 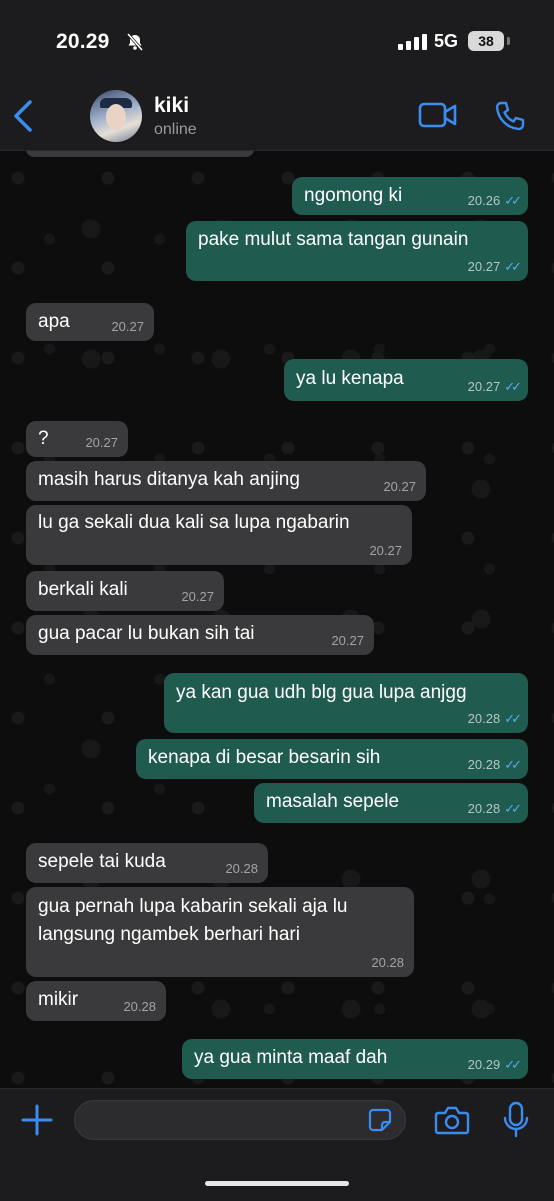 I want to click on message-text: masih harus ditanya kah anjing, so click(x=169, y=479).